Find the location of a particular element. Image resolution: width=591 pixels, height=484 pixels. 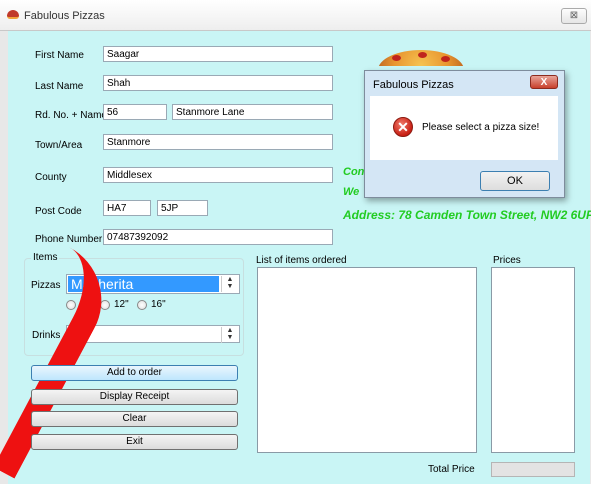

town-label: Town/Area is located at coordinates (59, 145).